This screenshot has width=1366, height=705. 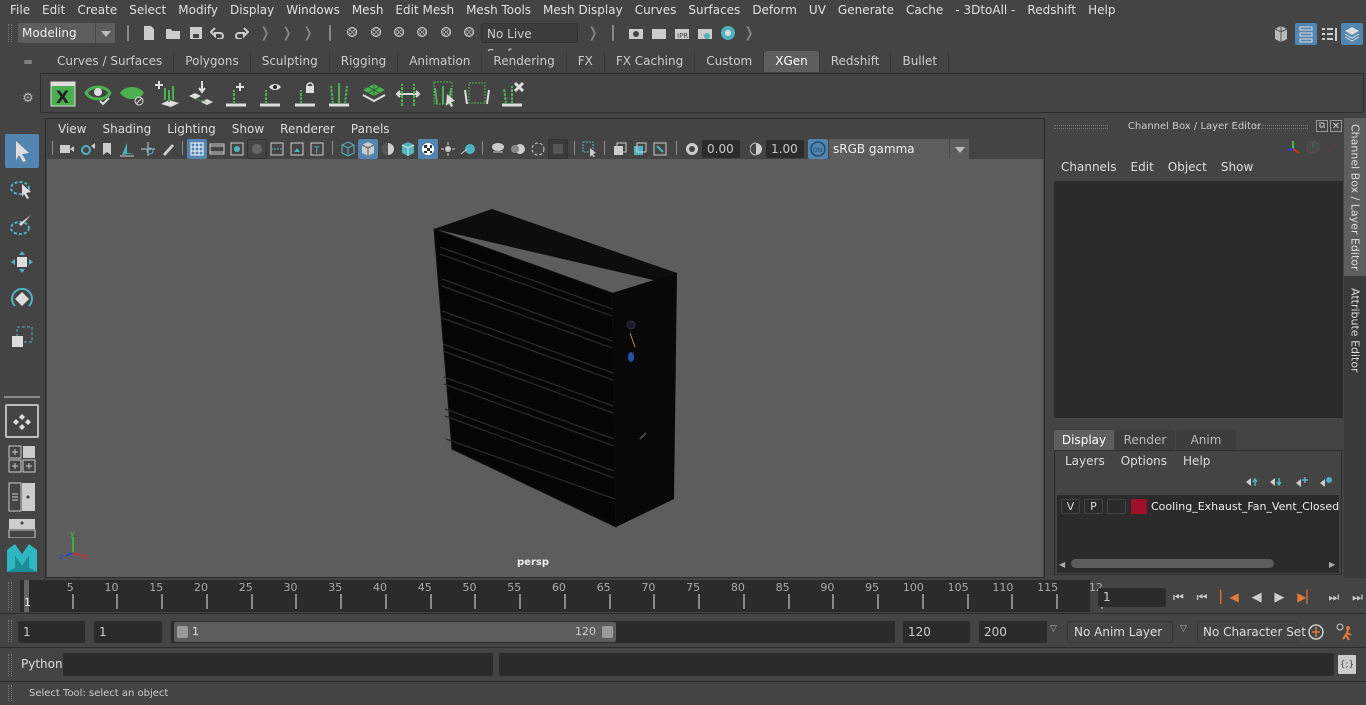 What do you see at coordinates (1352, 34) in the screenshot?
I see `channel-box-toggle-icon` at bounding box center [1352, 34].